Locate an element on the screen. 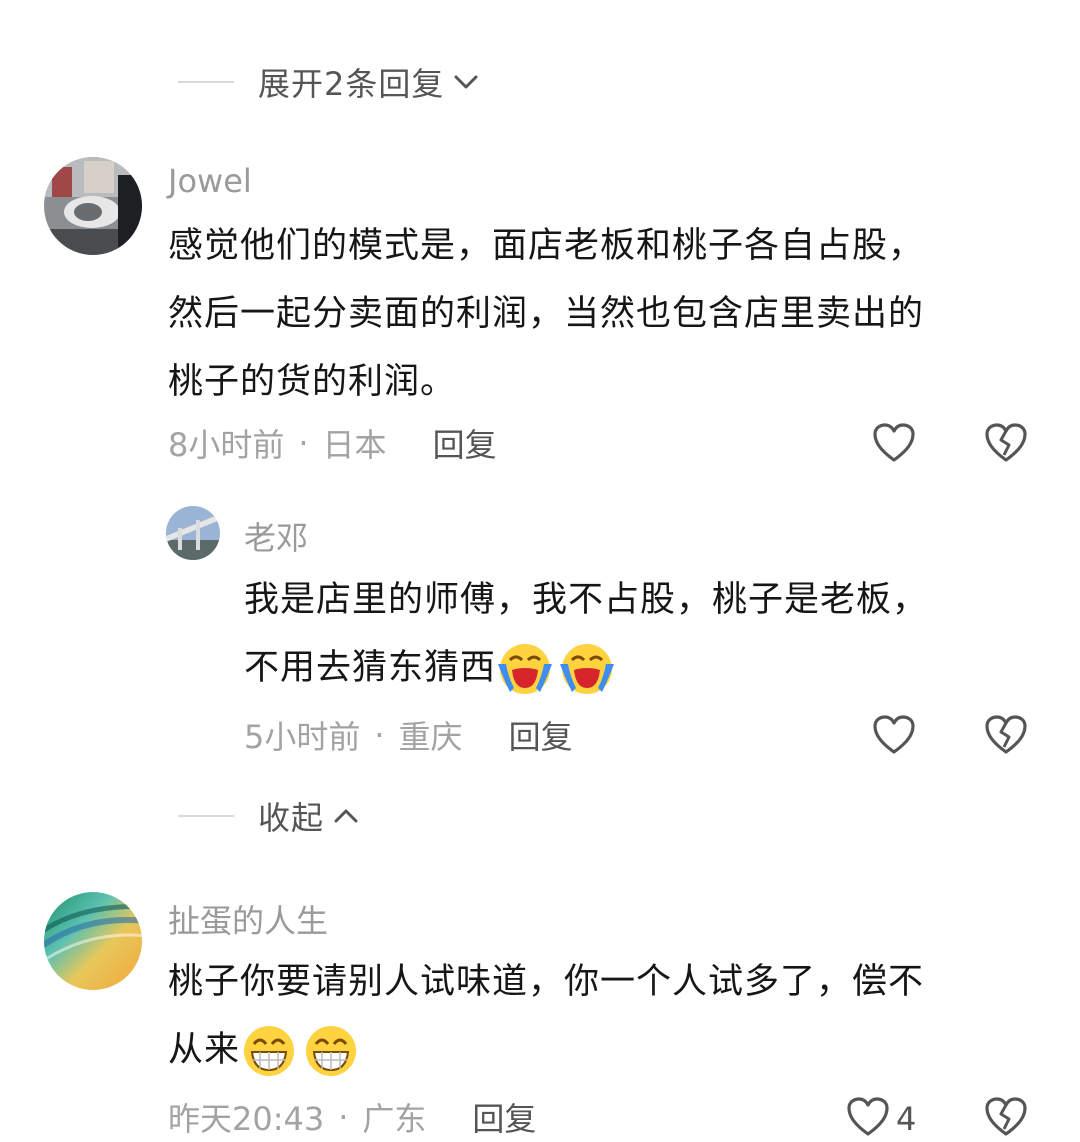  comment-meta: 8小时前 · 日本 回复 is located at coordinates (332, 443).